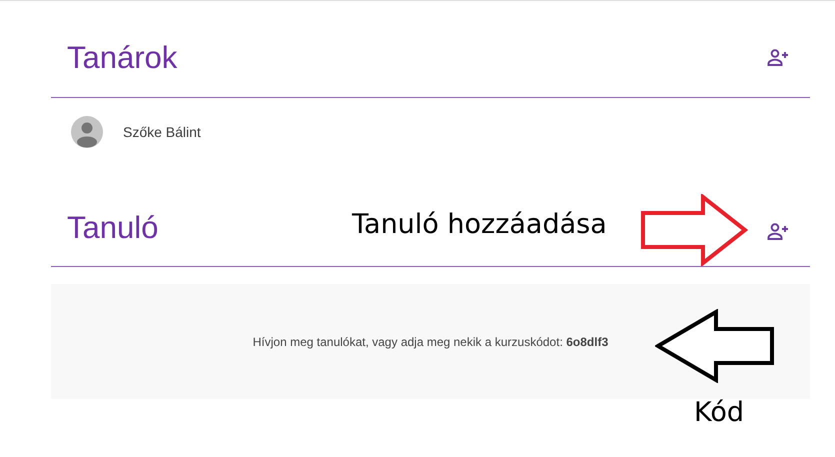 This screenshot has height=457, width=835. I want to click on section-title: Tanárok, so click(122, 58).